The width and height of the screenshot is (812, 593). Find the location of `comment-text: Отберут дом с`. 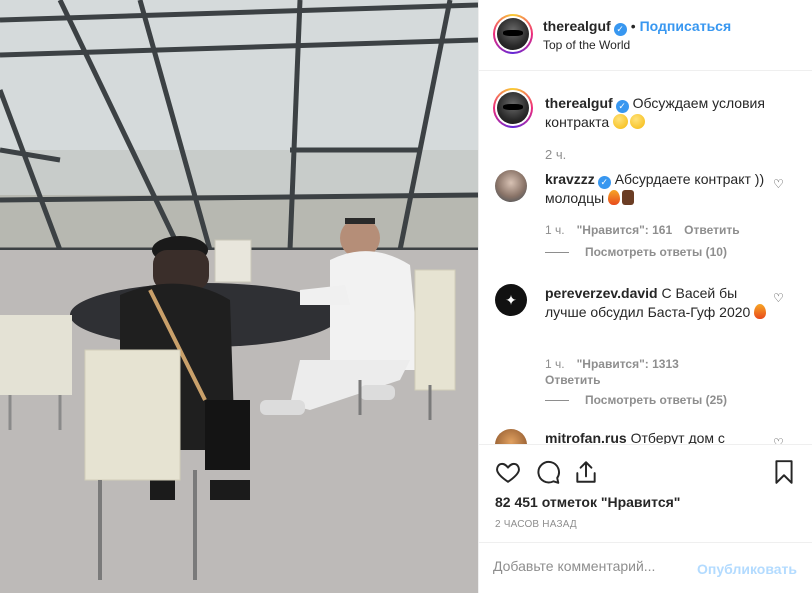

comment-text: Отберут дом с is located at coordinates (677, 437).